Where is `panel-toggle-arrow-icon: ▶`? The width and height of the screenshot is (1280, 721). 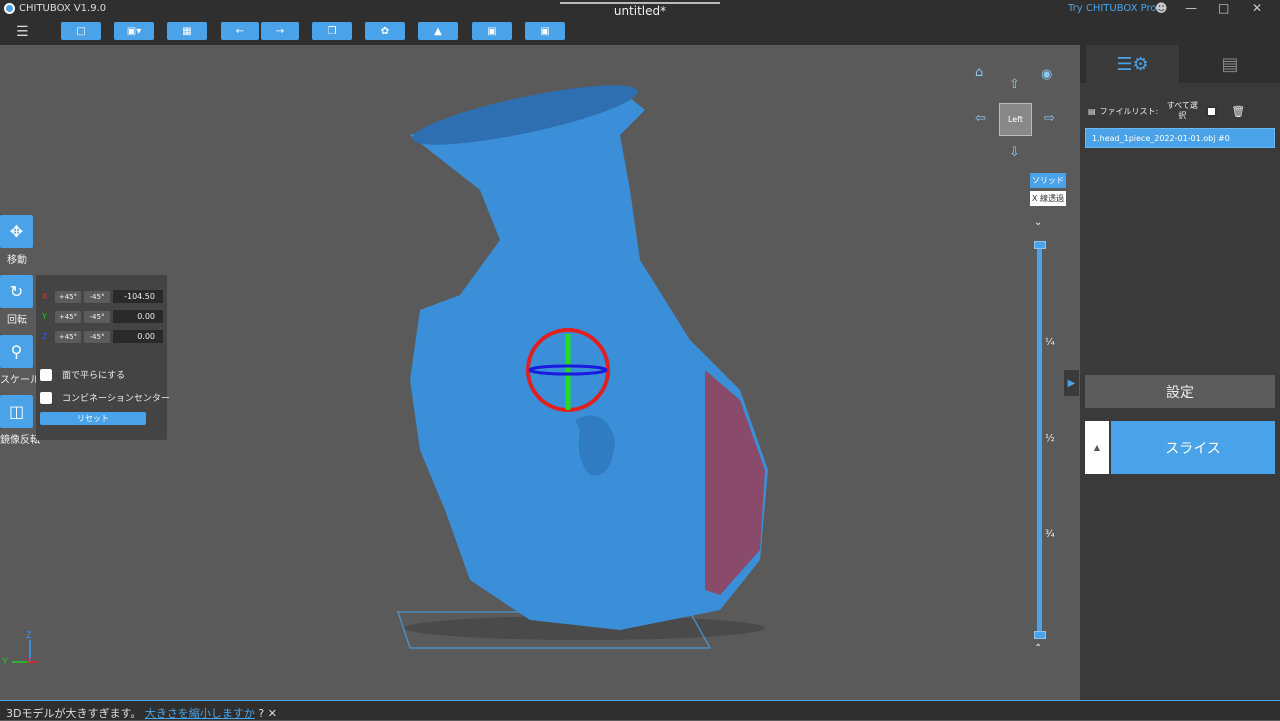 panel-toggle-arrow-icon: ▶ is located at coordinates (1071, 383).